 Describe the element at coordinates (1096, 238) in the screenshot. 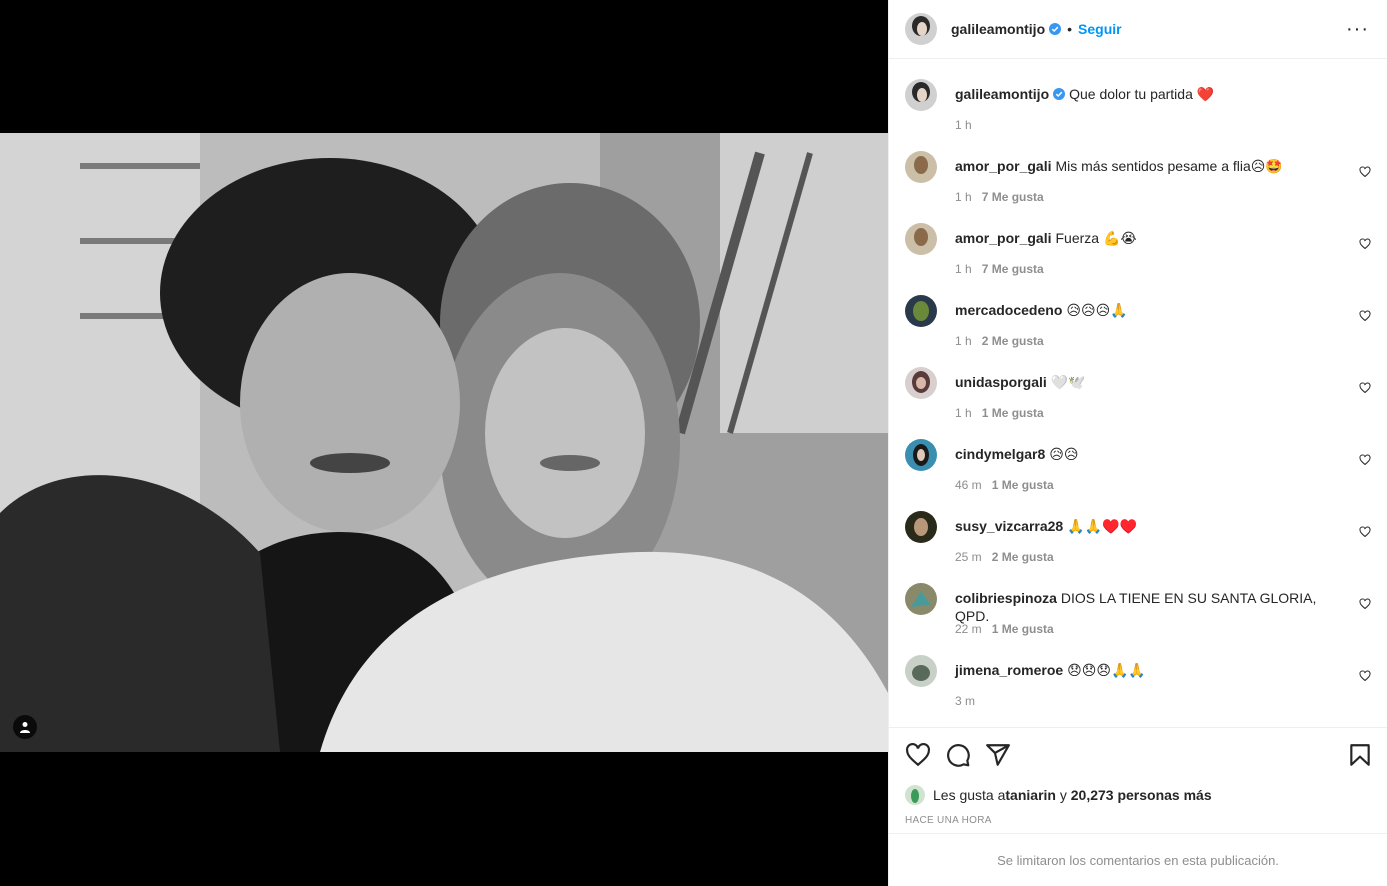

I see `comment-body: Fuerza 💪😭` at that location.